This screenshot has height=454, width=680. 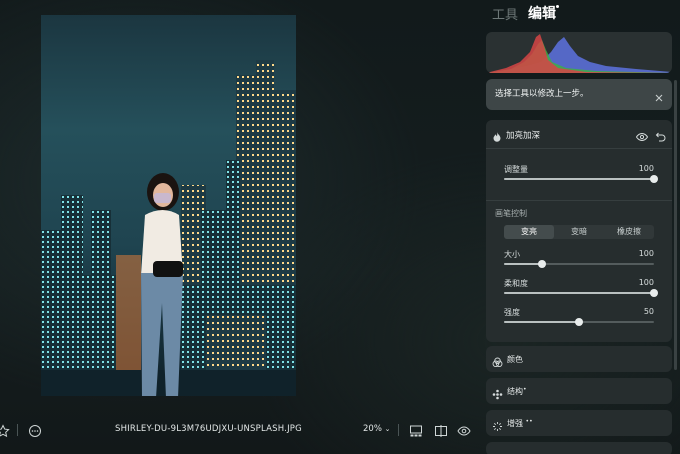 What do you see at coordinates (629, 232) in the screenshot?
I see `brush-mode-2: 橡皮擦` at bounding box center [629, 232].